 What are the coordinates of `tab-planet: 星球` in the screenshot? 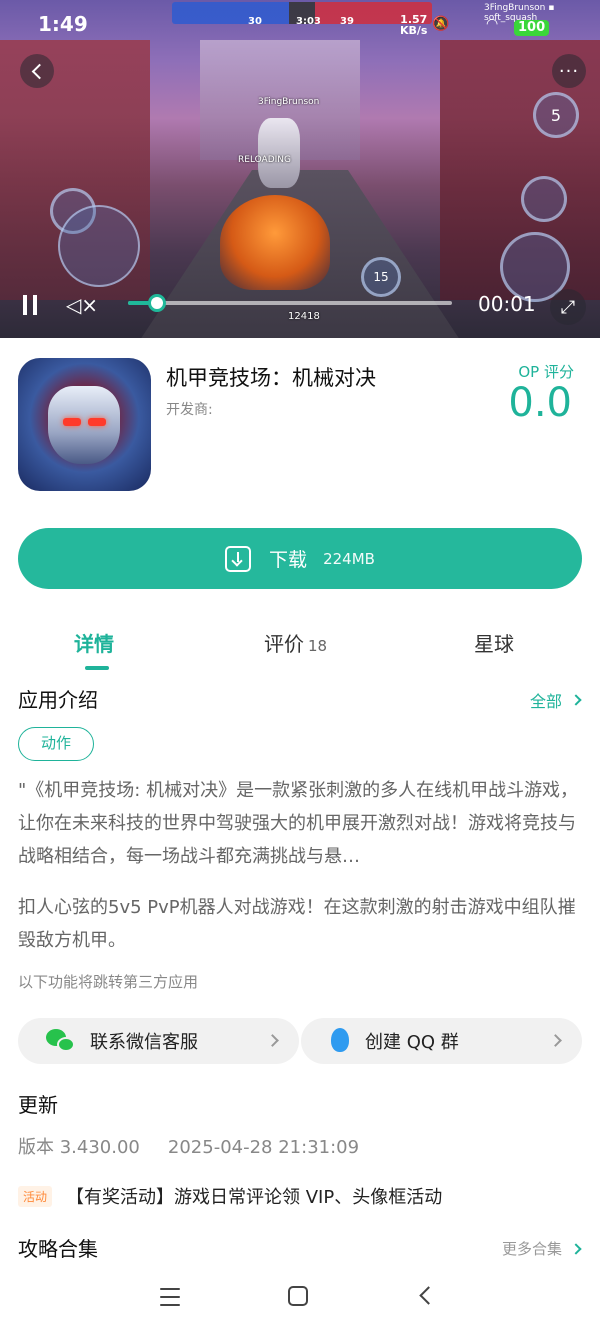 It's located at (494, 642).